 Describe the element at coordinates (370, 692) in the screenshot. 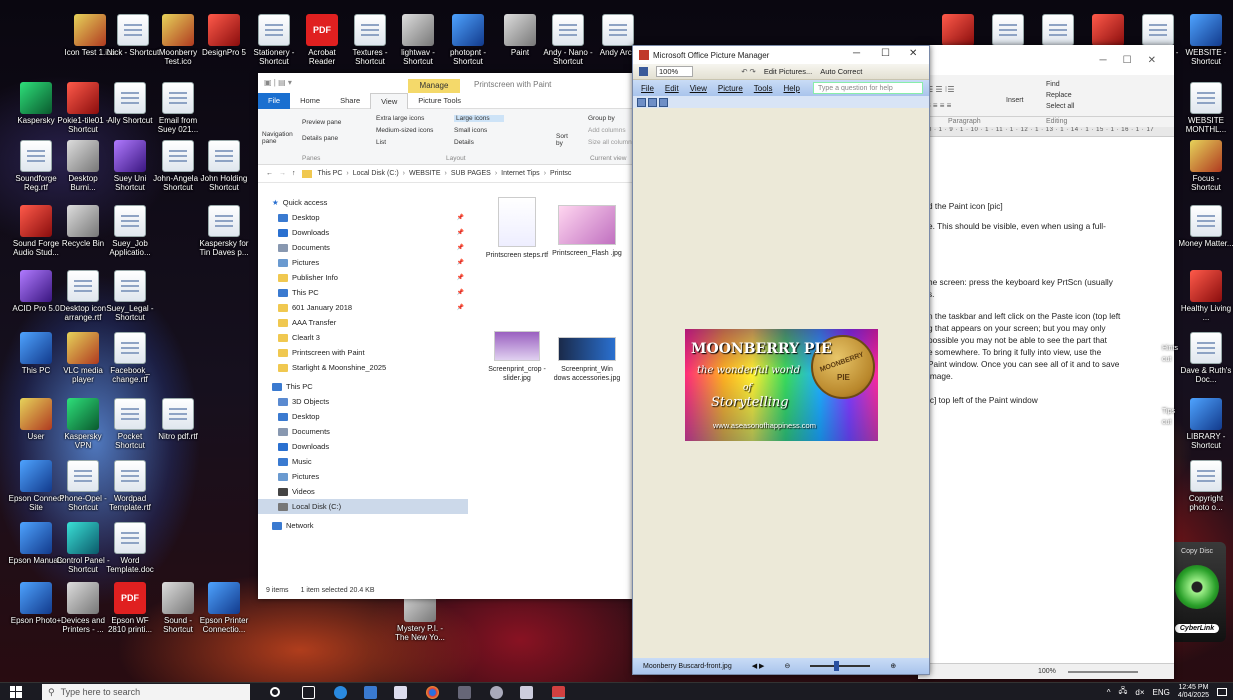

I see `store-icon` at that location.